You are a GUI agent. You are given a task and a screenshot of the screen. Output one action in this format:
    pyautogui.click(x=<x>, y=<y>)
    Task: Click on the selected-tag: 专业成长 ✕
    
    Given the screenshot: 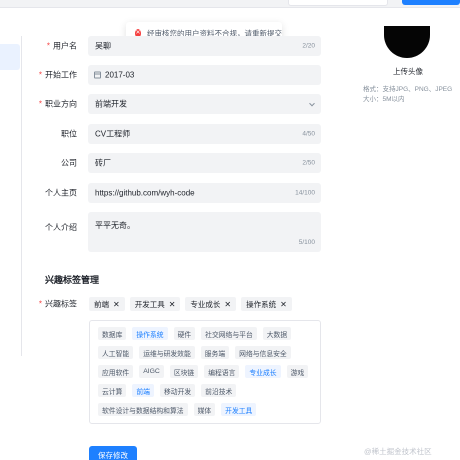 What is the action you would take?
    pyautogui.click(x=211, y=304)
    